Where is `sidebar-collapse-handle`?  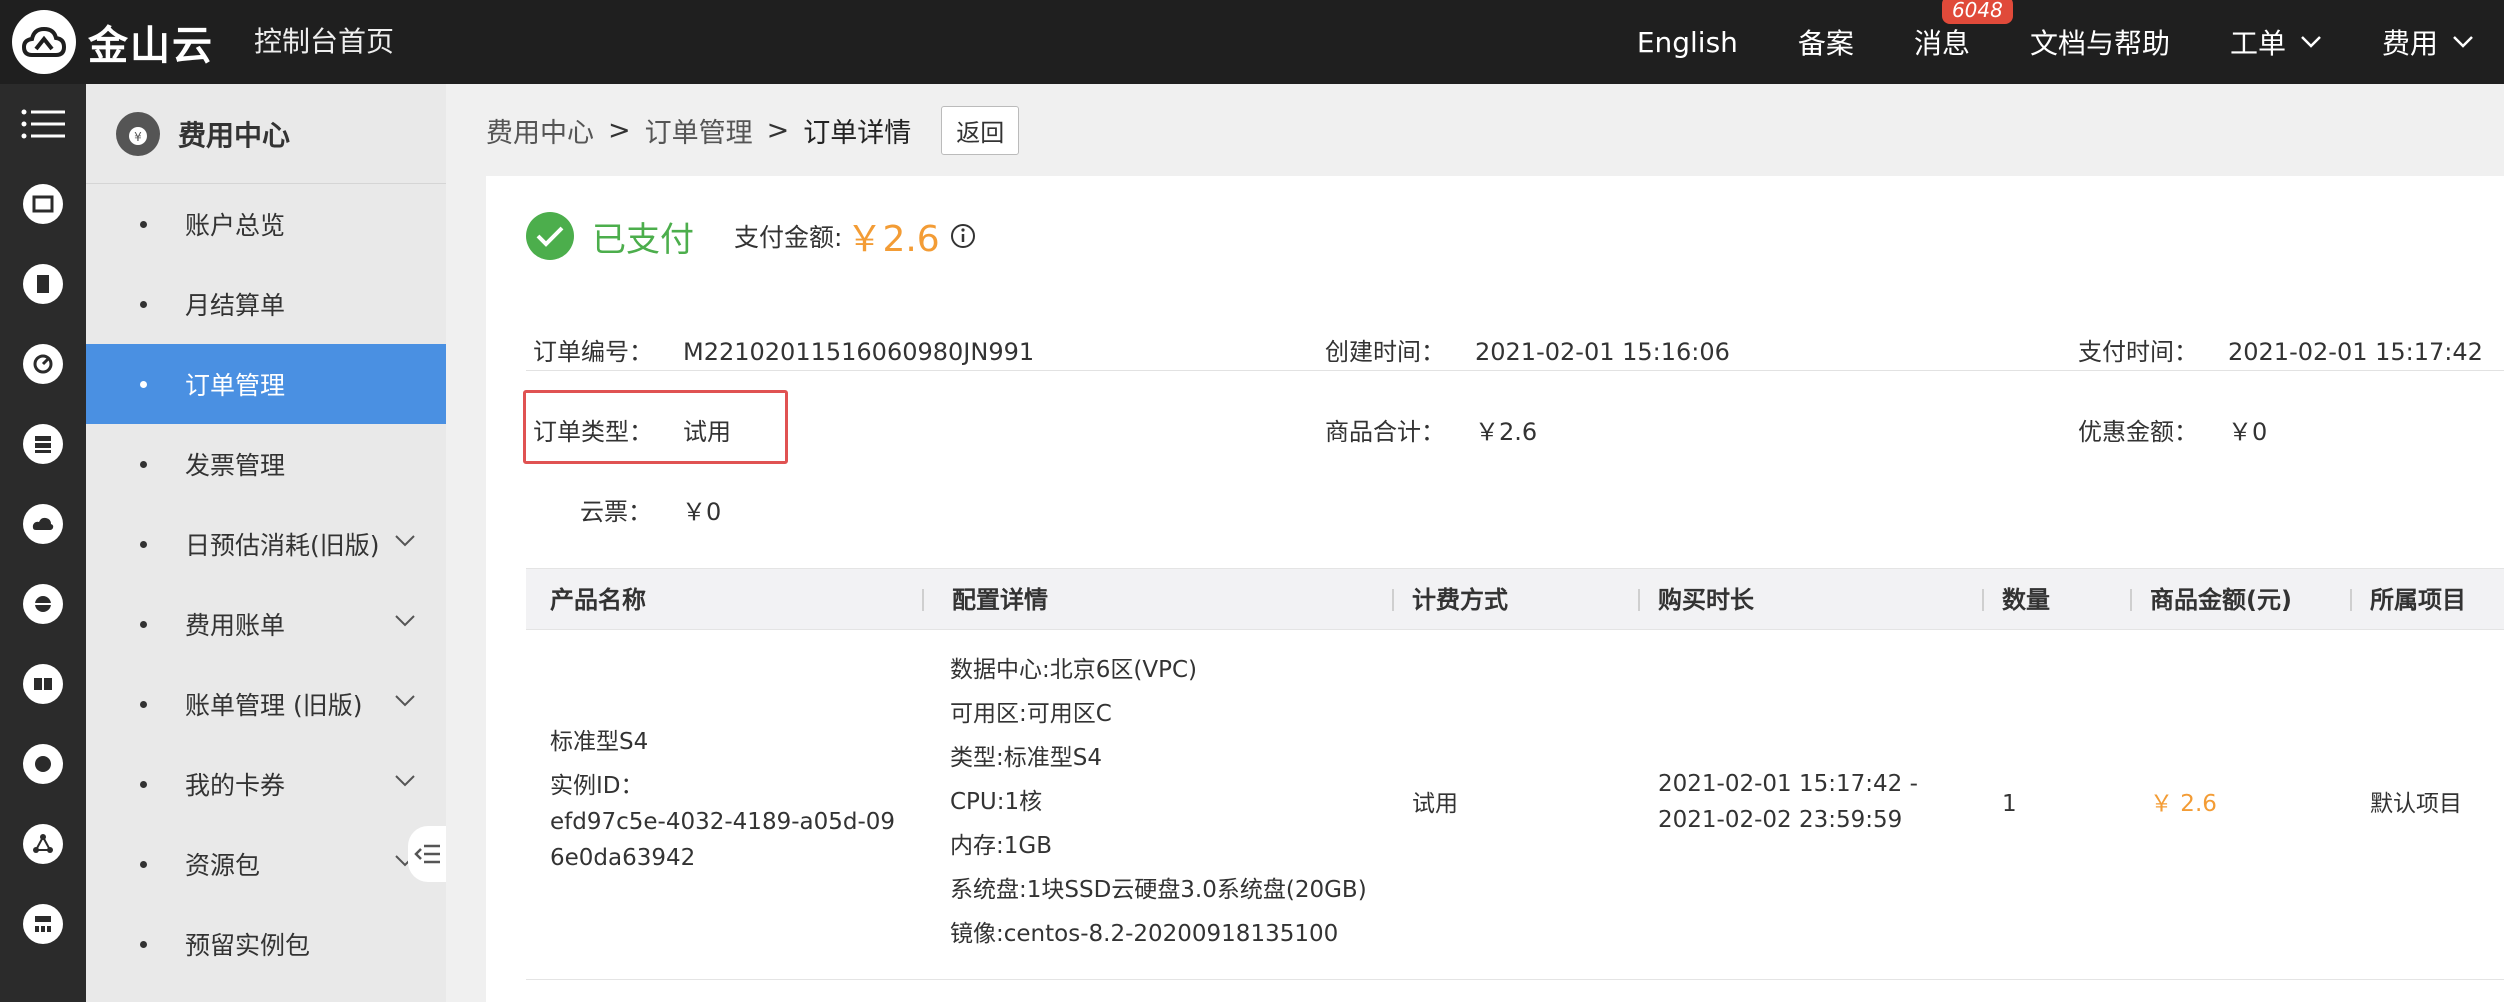
sidebar-collapse-handle is located at coordinates (427, 854).